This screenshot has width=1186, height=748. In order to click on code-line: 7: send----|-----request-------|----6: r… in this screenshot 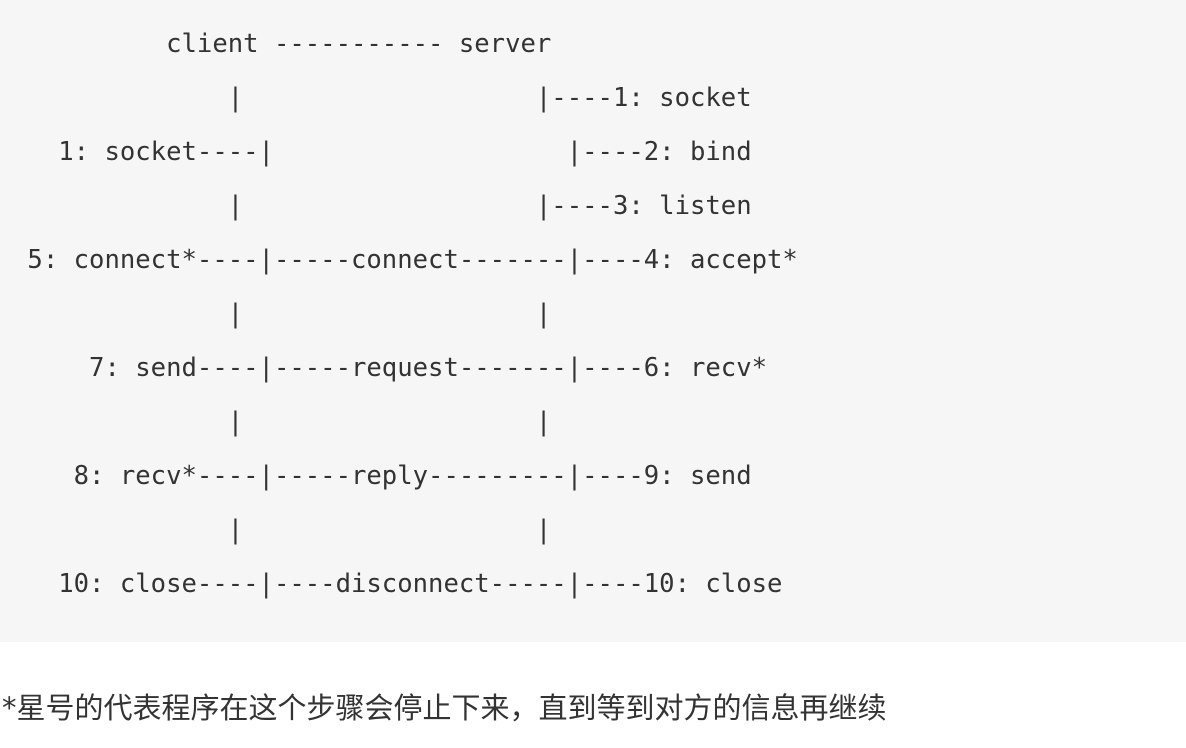, I will do `click(390, 368)`.